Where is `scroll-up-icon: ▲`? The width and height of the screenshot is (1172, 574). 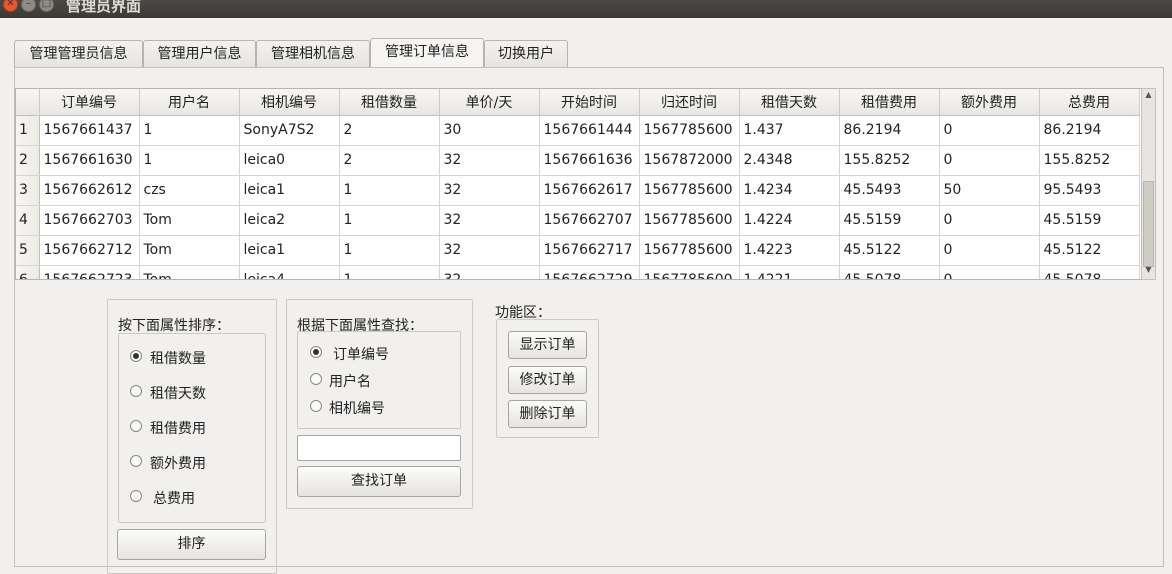
scroll-up-icon: ▲ is located at coordinates (1148, 94).